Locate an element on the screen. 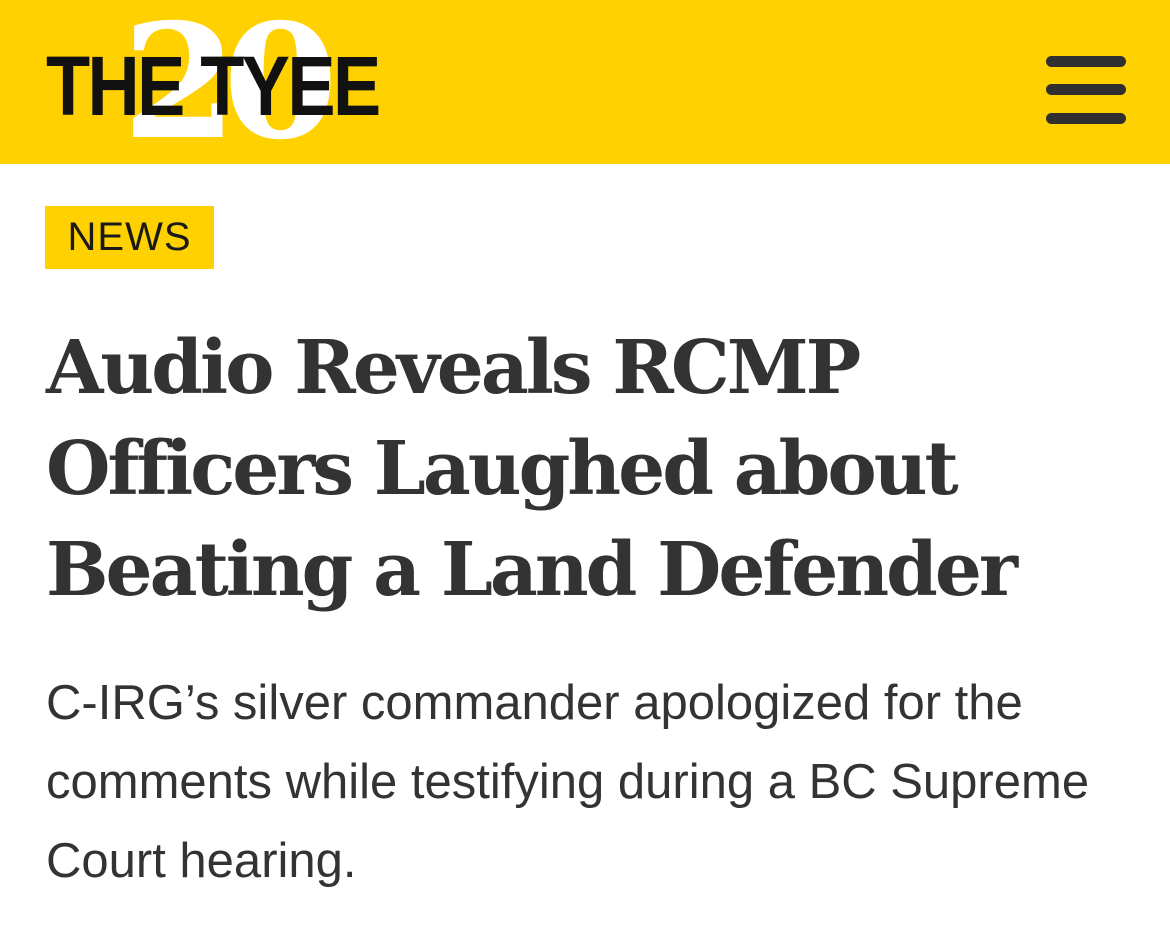 This screenshot has width=1170, height=933. hamburger-menu-icon is located at coordinates (1086, 90).